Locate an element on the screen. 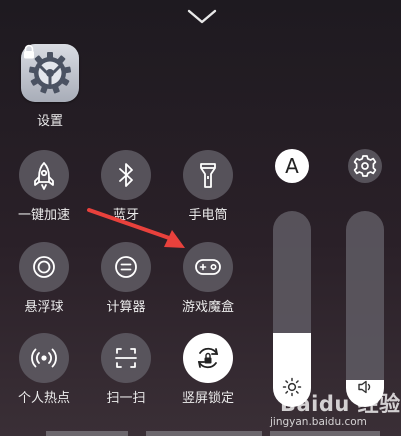  settings-app-label: 设置 is located at coordinates (49, 121).